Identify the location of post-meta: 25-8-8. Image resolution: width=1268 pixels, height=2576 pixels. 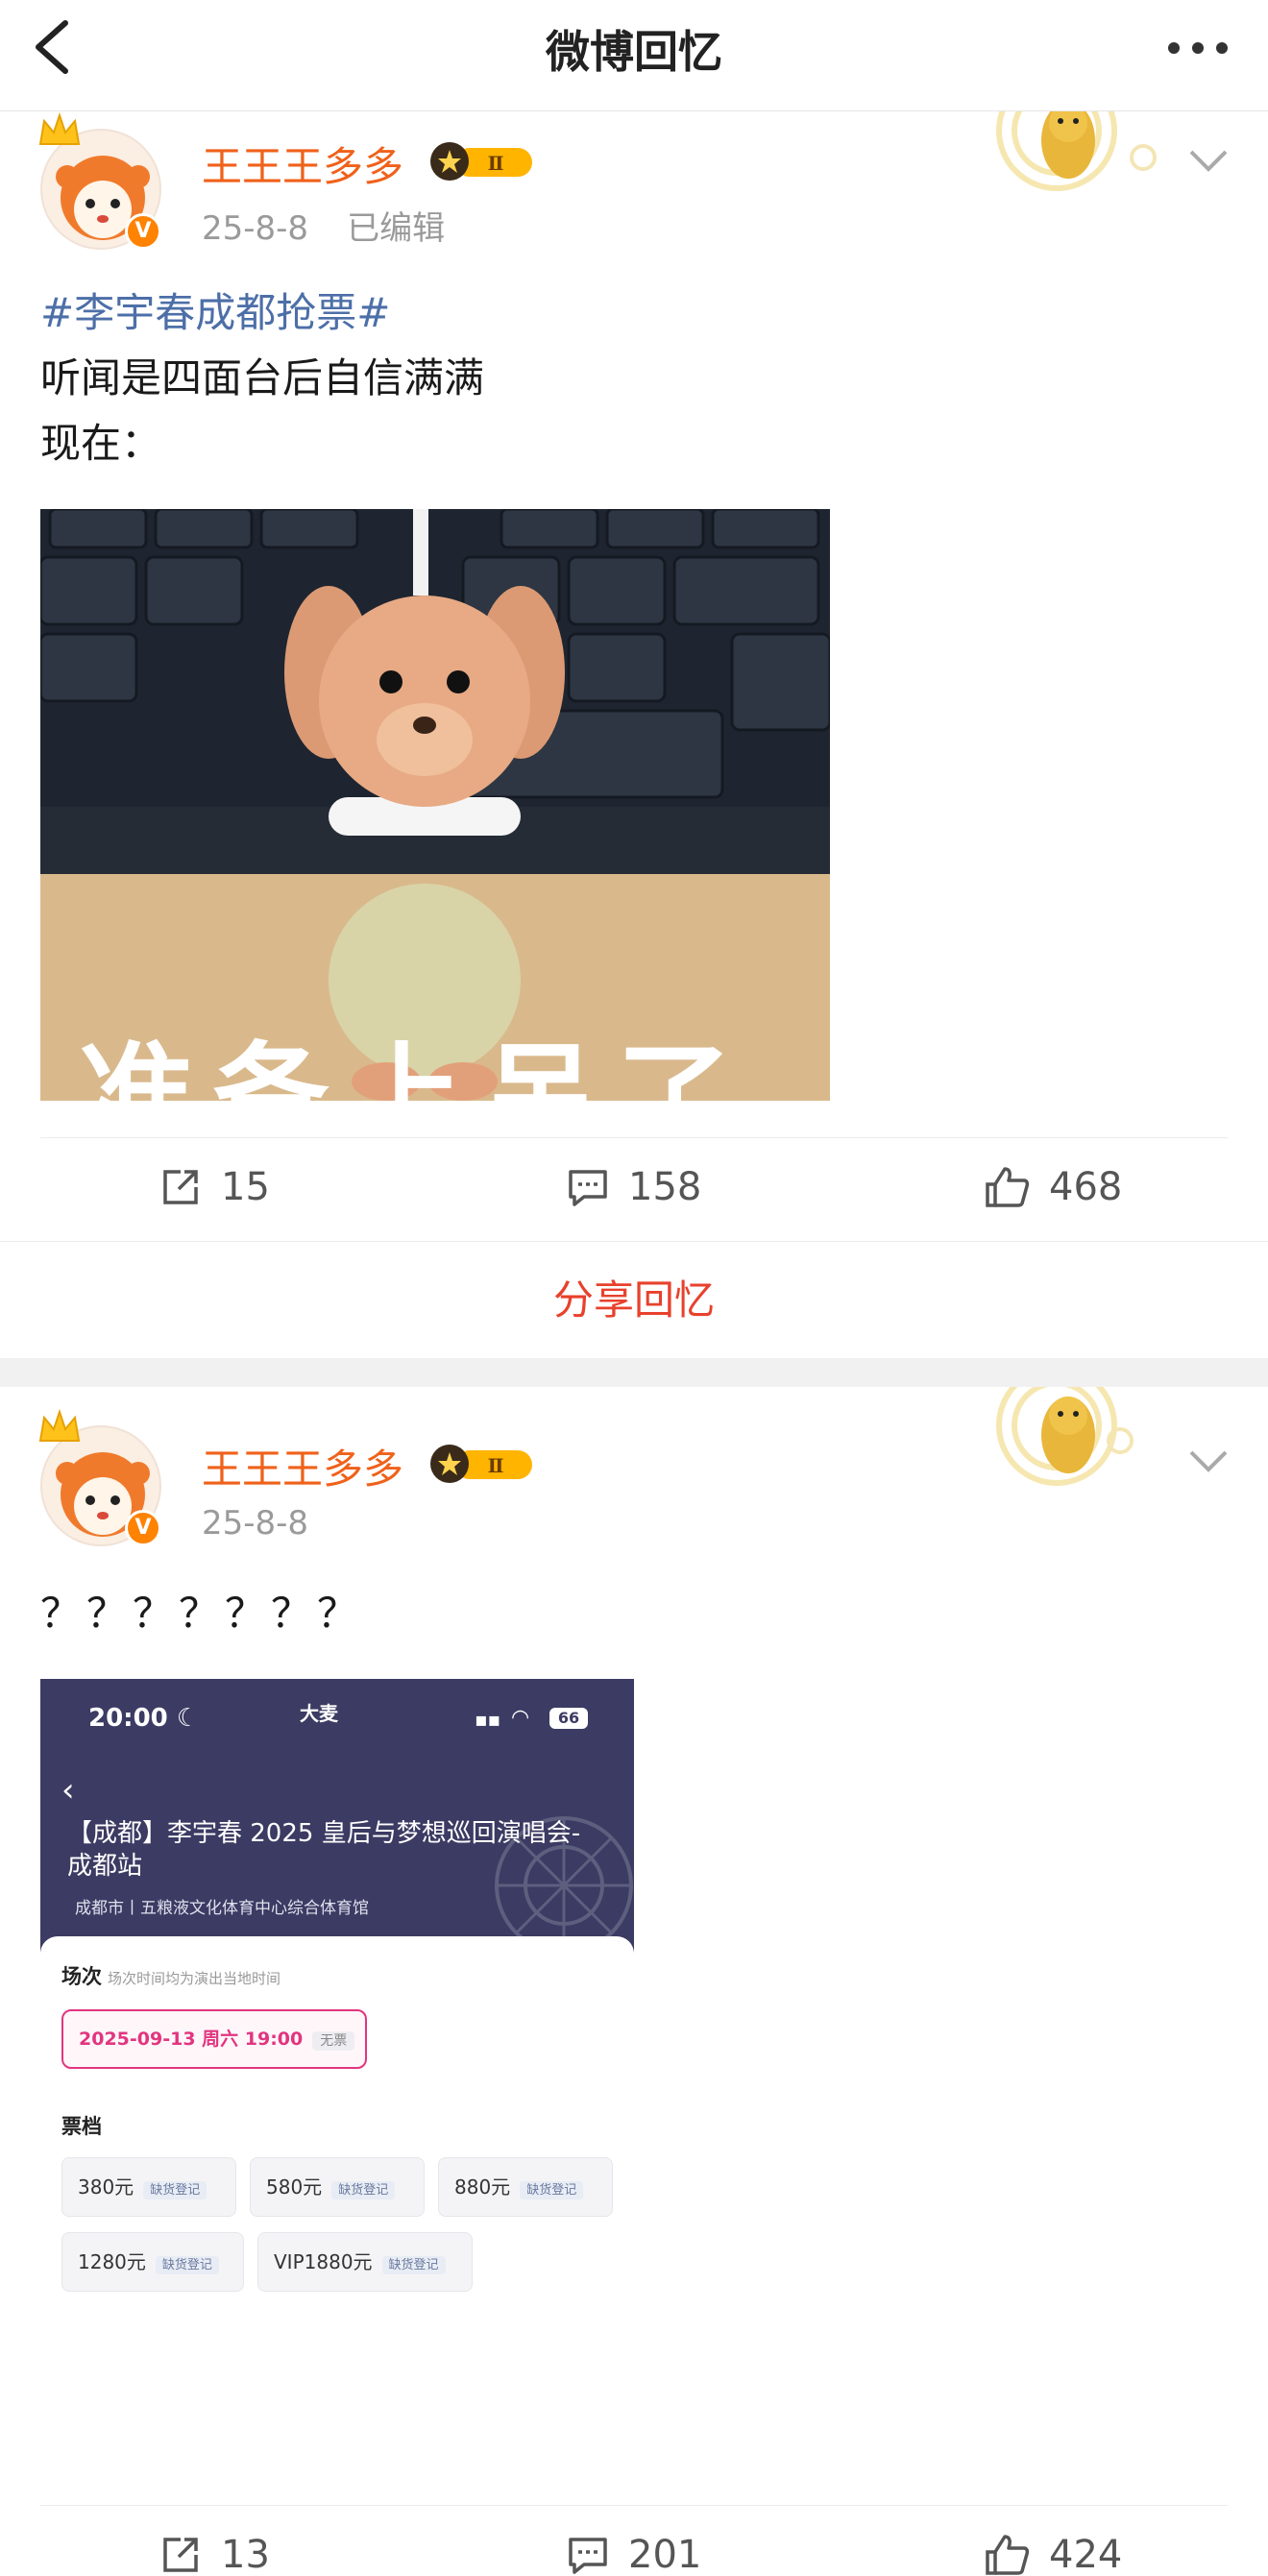
(274, 1524).